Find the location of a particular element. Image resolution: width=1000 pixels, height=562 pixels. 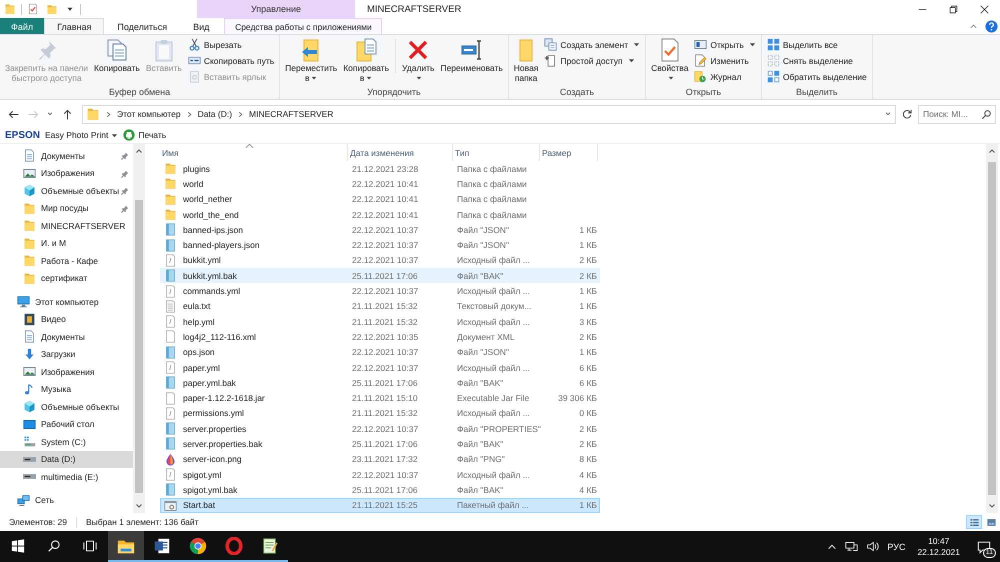

file-row: Start.bat 21.11.2021 15:25 Пакетный файл ... 1 КБ is located at coordinates (380, 505).